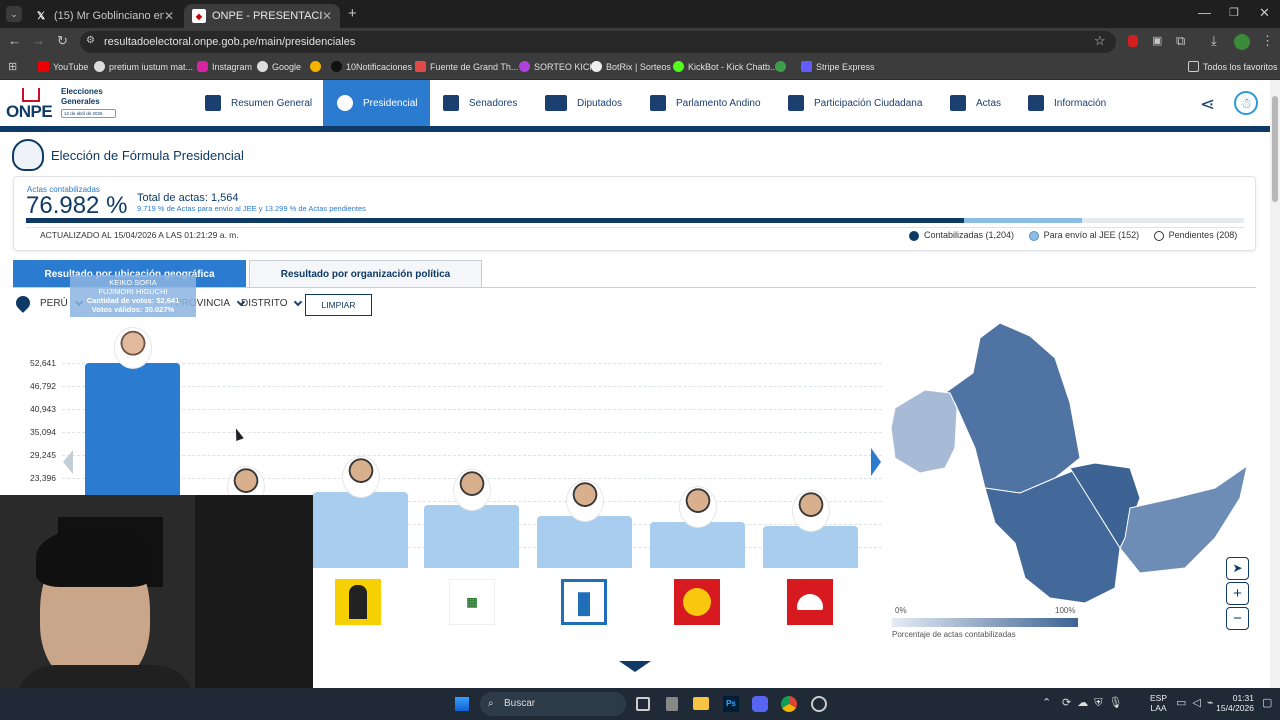  What do you see at coordinates (1193, 66) in the screenshot?
I see `folder-icon` at bounding box center [1193, 66].